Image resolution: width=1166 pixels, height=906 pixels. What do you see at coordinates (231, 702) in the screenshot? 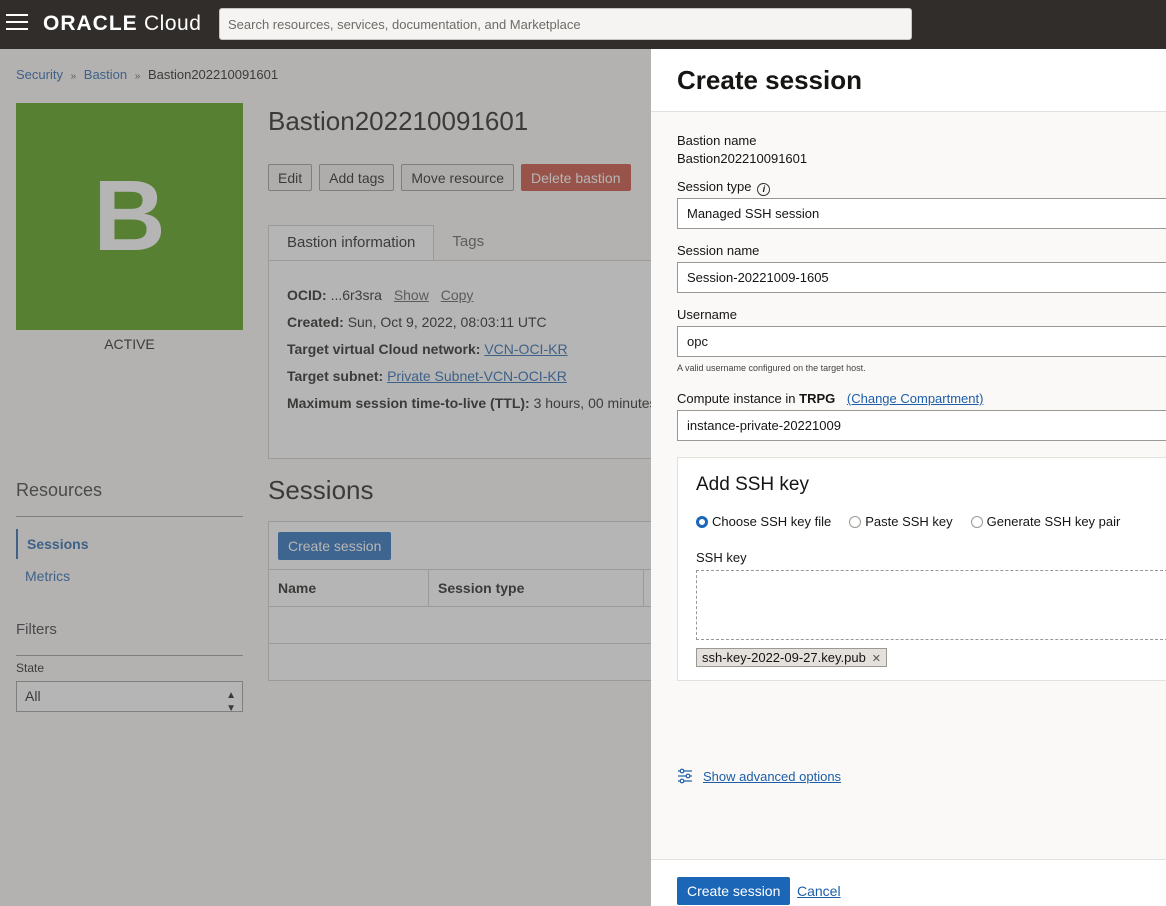
I see `chevron-updown-icon: ▲ ▼` at bounding box center [231, 702].